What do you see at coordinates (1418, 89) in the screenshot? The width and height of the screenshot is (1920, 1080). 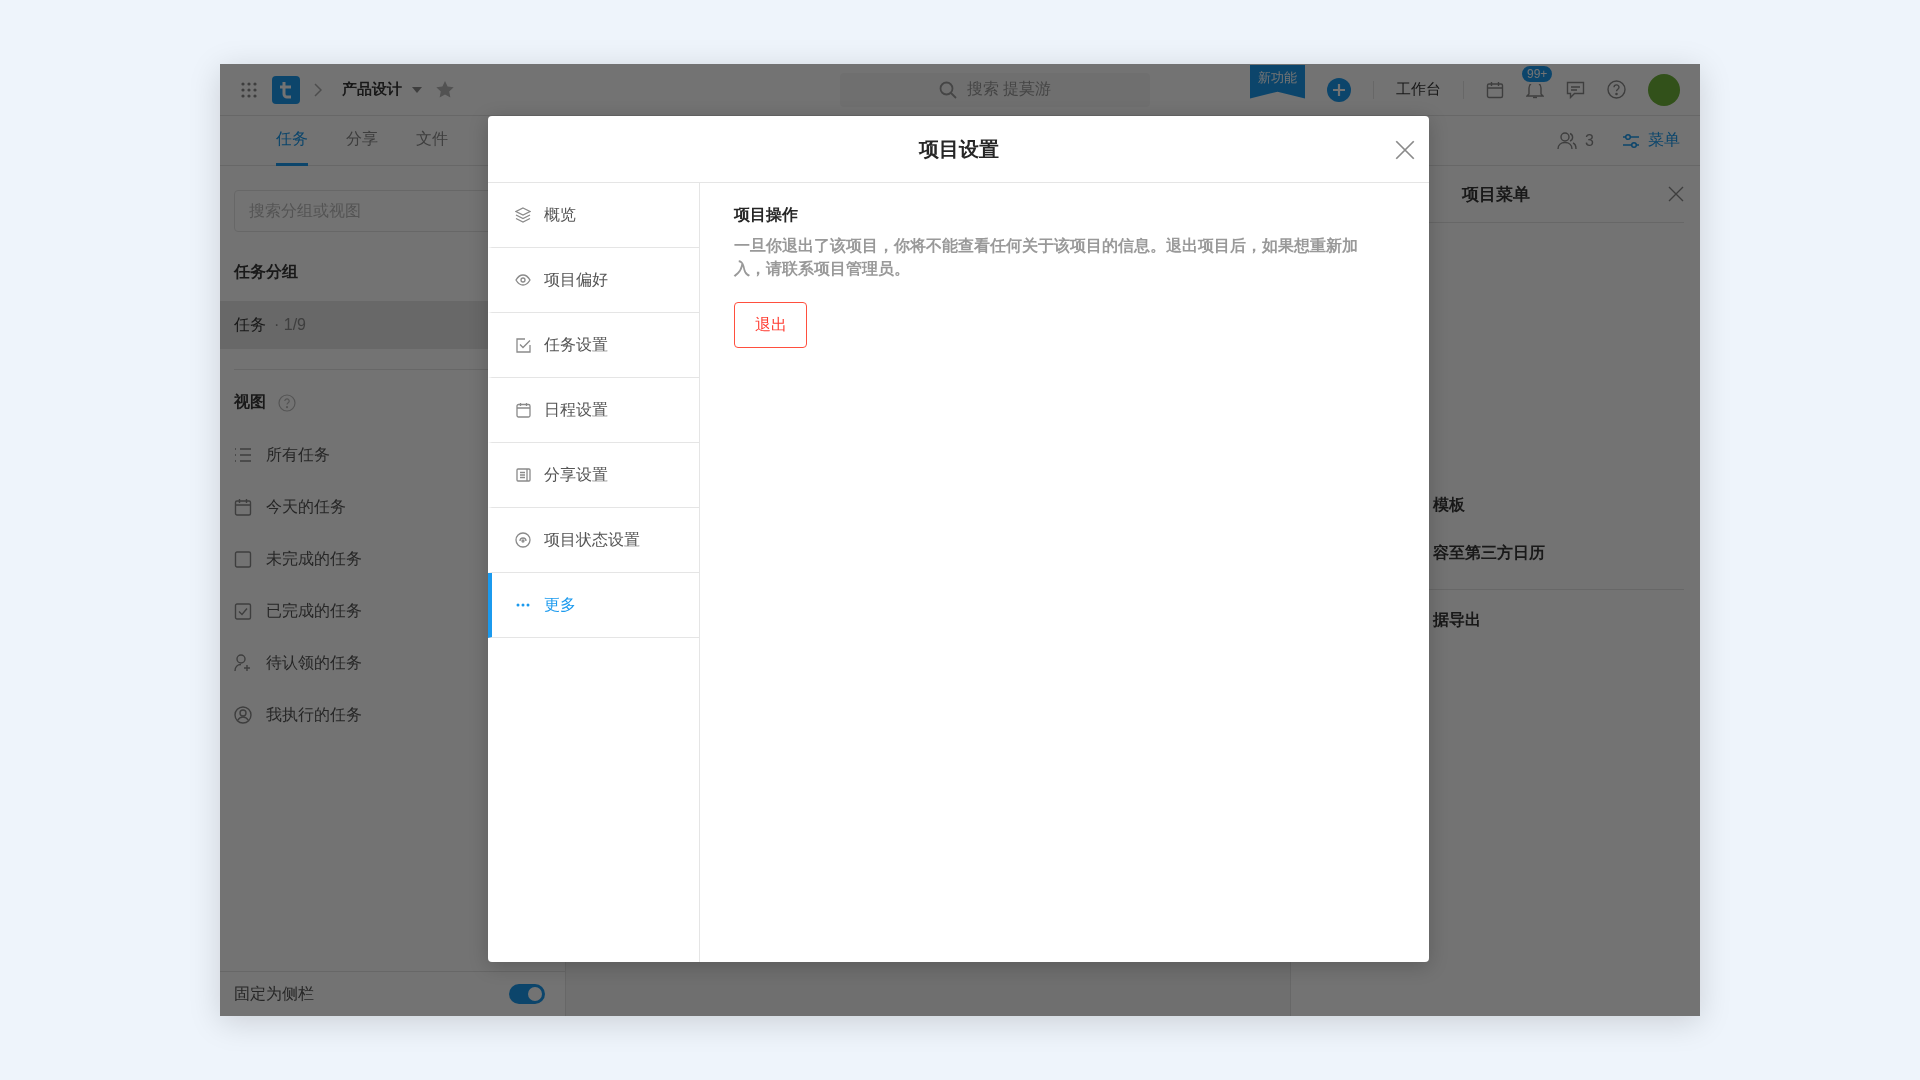 I see `workbench-link: 工作台` at bounding box center [1418, 89].